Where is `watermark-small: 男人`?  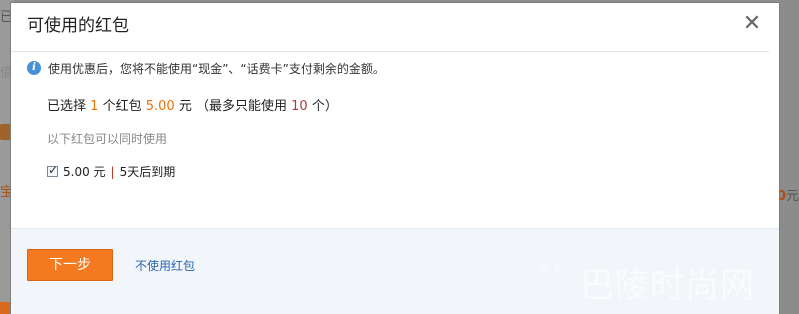 watermark-small: 男人 is located at coordinates (550, 271).